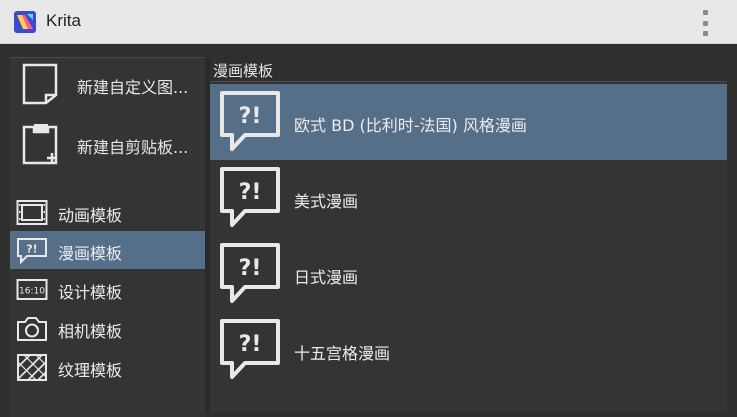 The height and width of the screenshot is (417, 737). Describe the element at coordinates (410, 125) in the screenshot. I see `template-item-label: 欧式 BD (比利时-法国) 风格漫画` at that location.